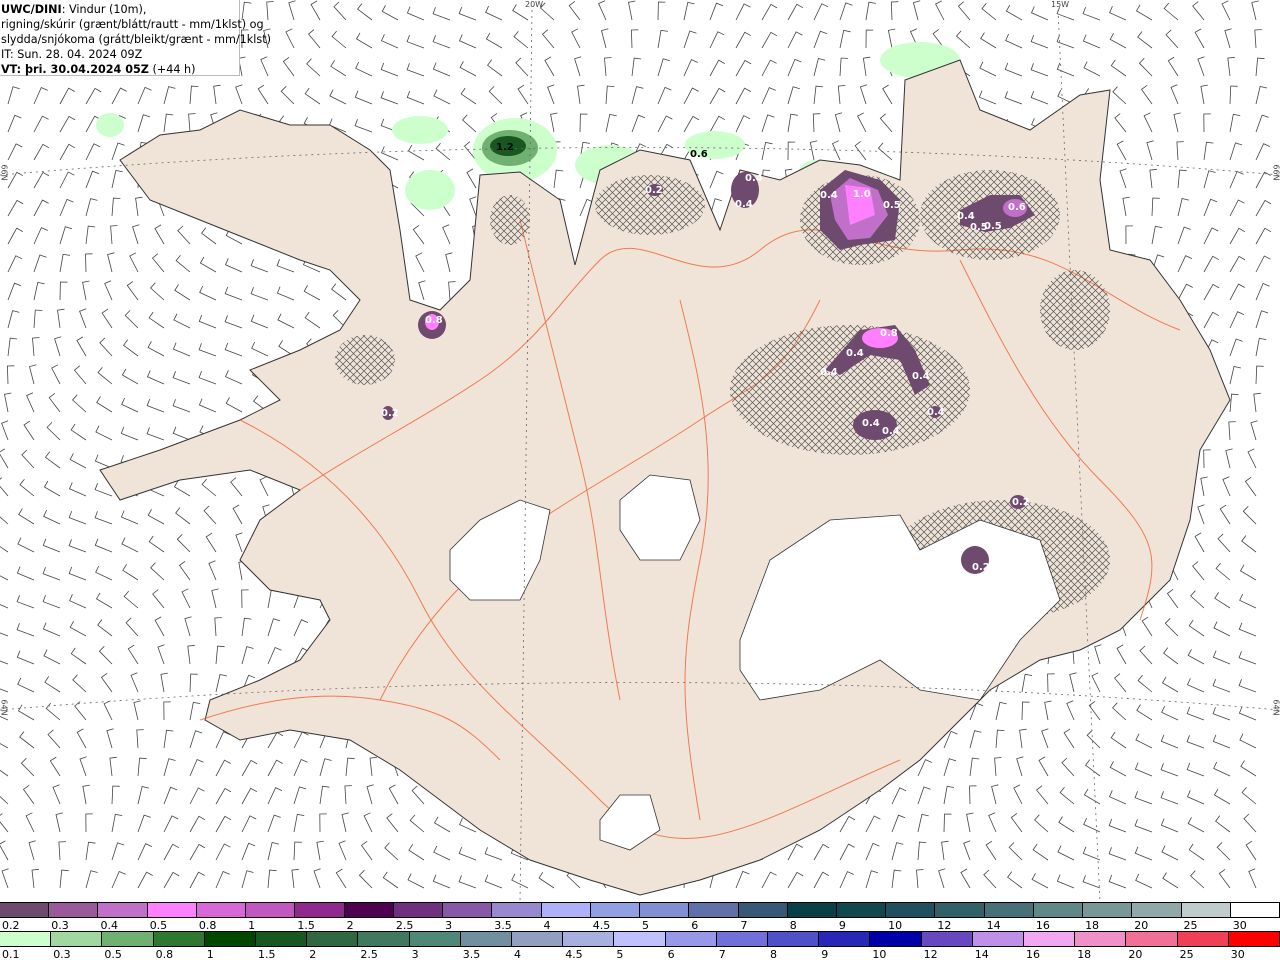  Describe the element at coordinates (210, 954) in the screenshot. I see `legend-label: 1` at that location.